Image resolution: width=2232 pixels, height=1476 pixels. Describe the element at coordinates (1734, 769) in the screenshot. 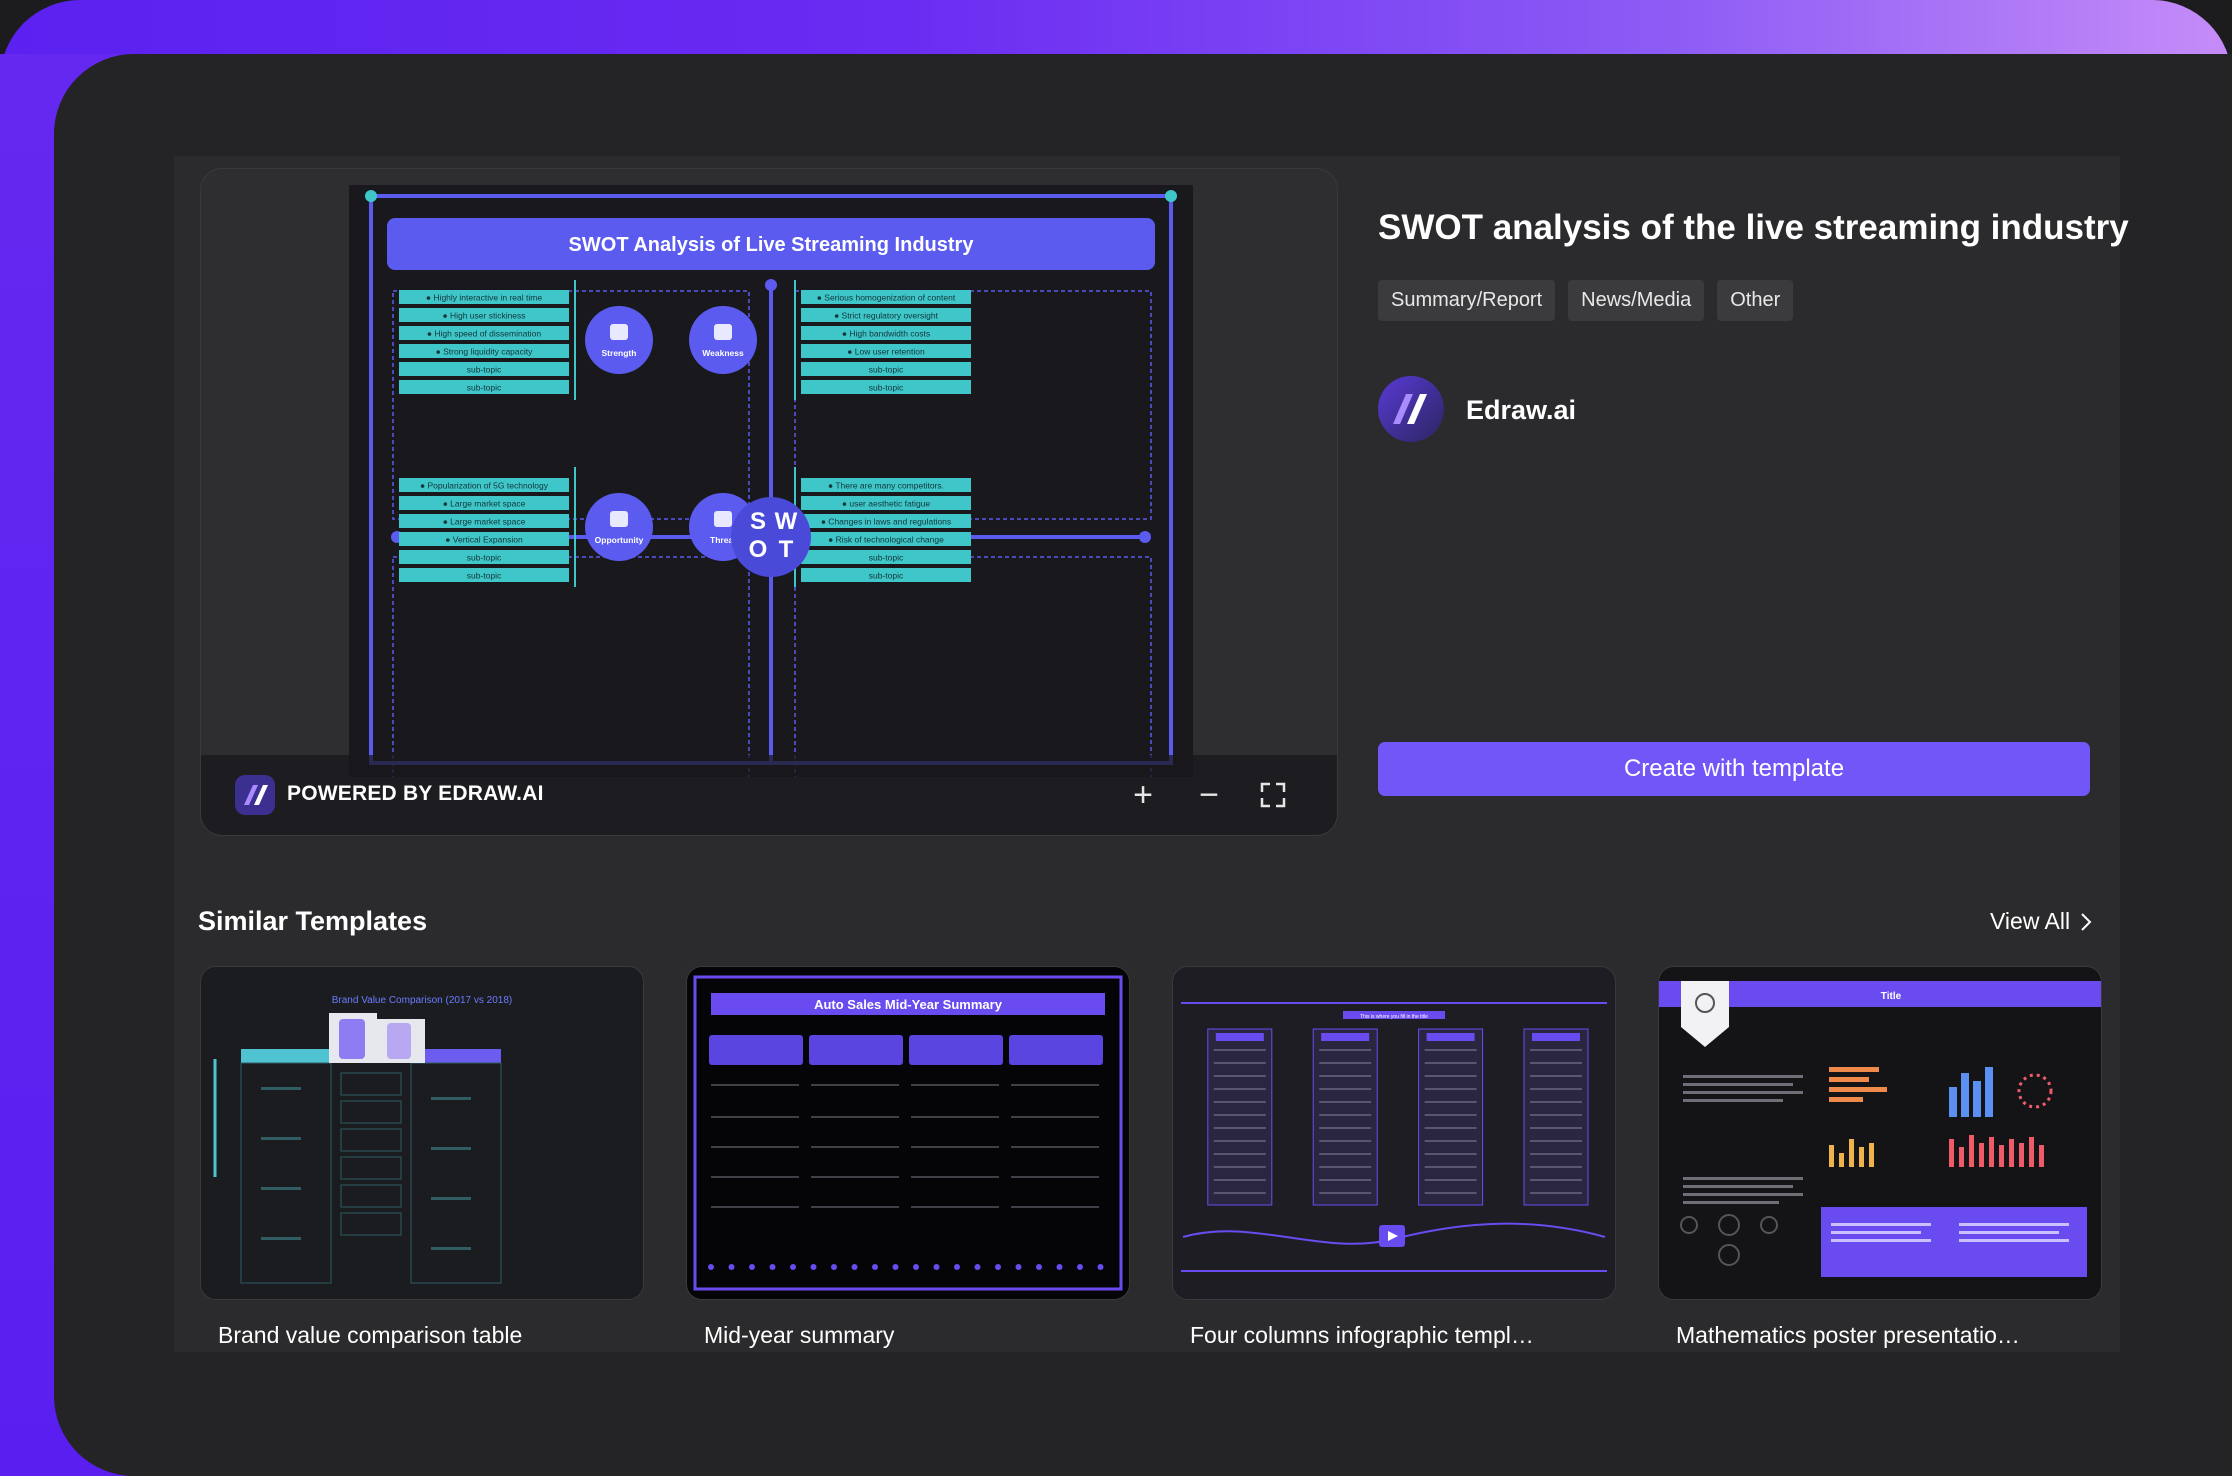

I see `create-with-template-button: Create with template` at that location.